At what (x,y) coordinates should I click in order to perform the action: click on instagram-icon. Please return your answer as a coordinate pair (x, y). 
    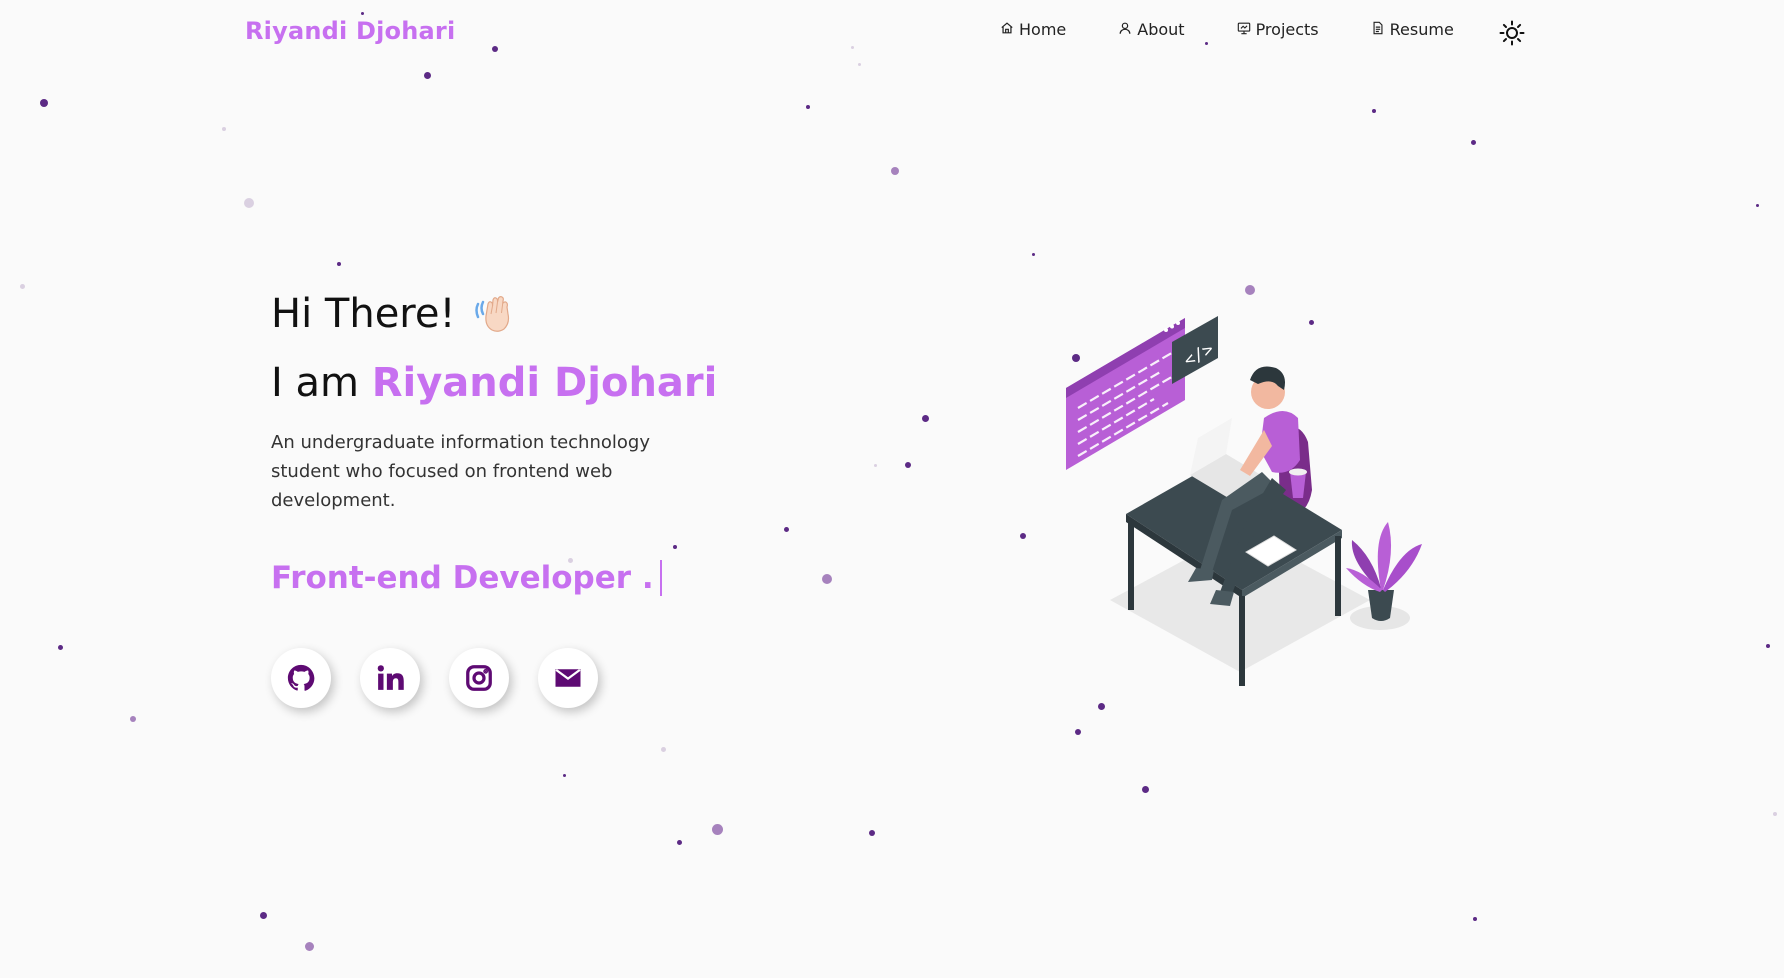
    Looking at the image, I should click on (479, 678).